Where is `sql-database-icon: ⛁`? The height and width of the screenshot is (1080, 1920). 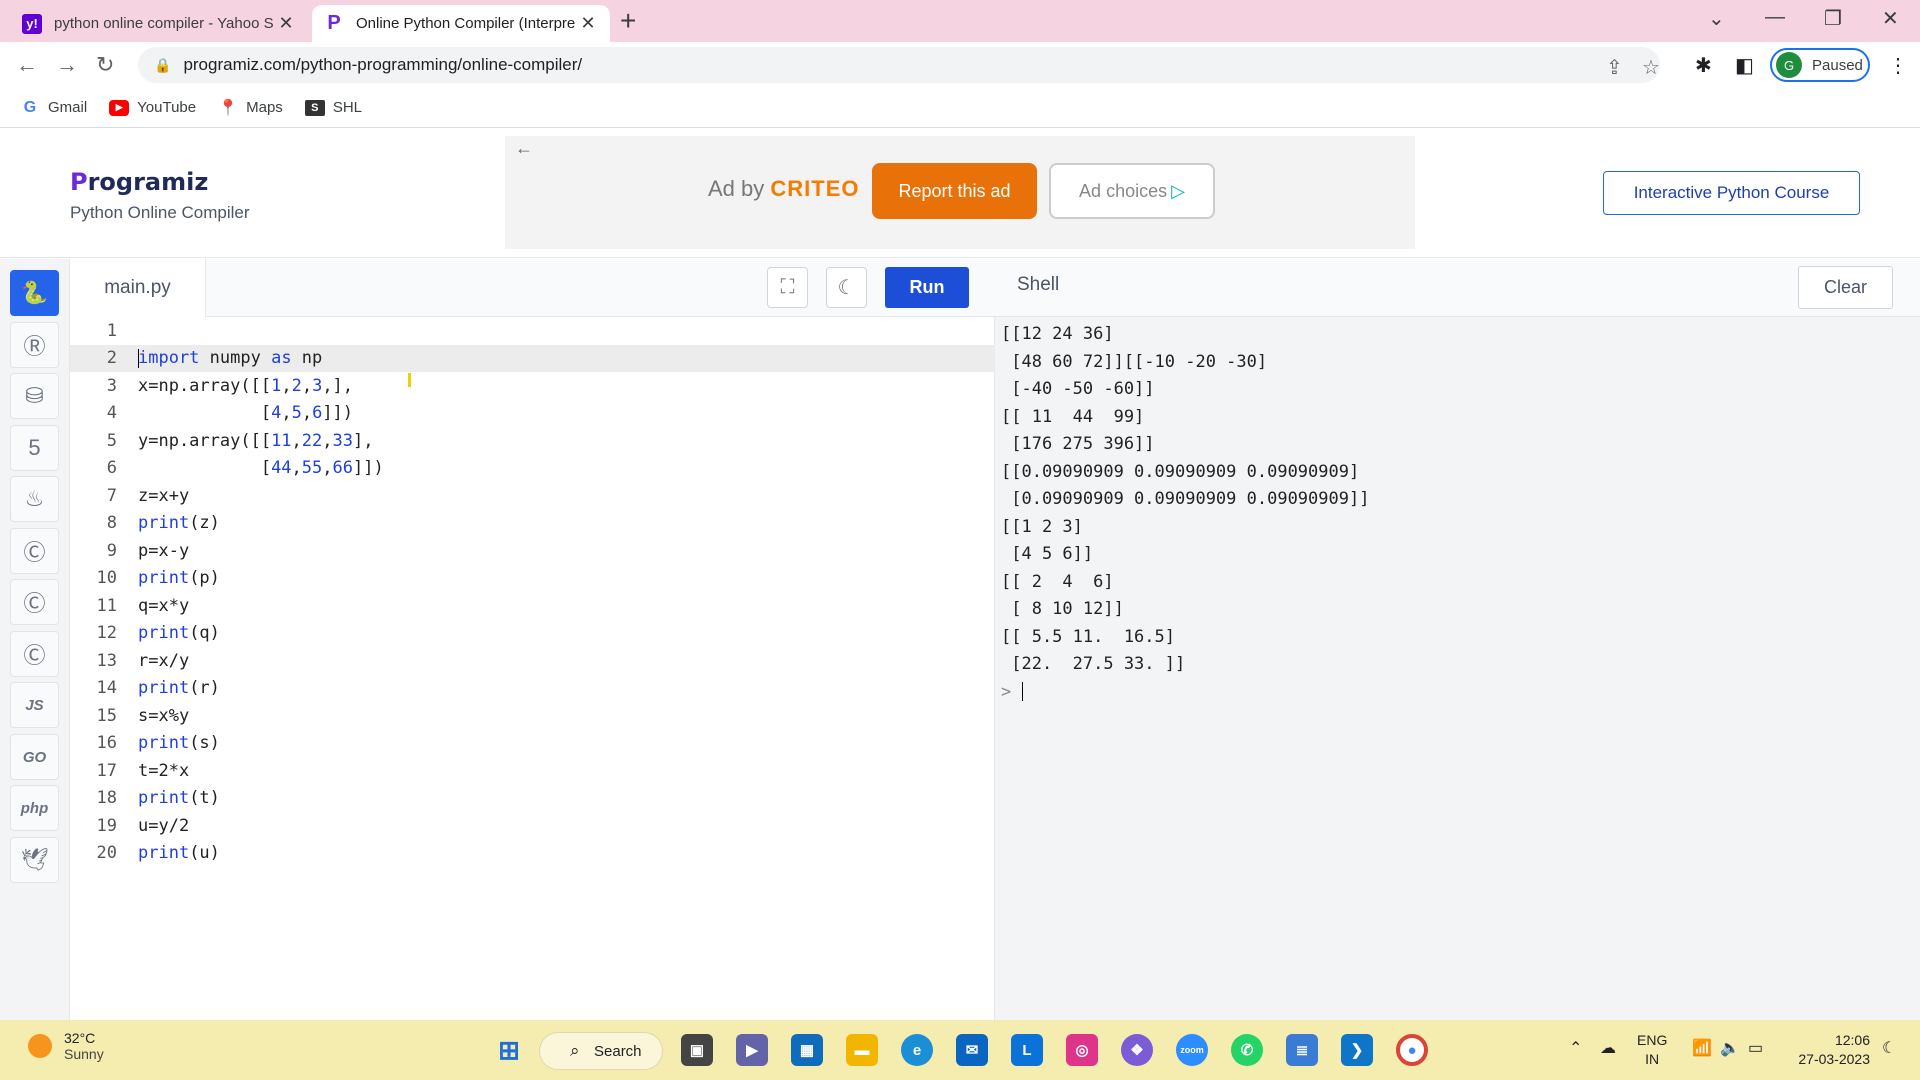
sql-database-icon: ⛁ is located at coordinates (34, 396).